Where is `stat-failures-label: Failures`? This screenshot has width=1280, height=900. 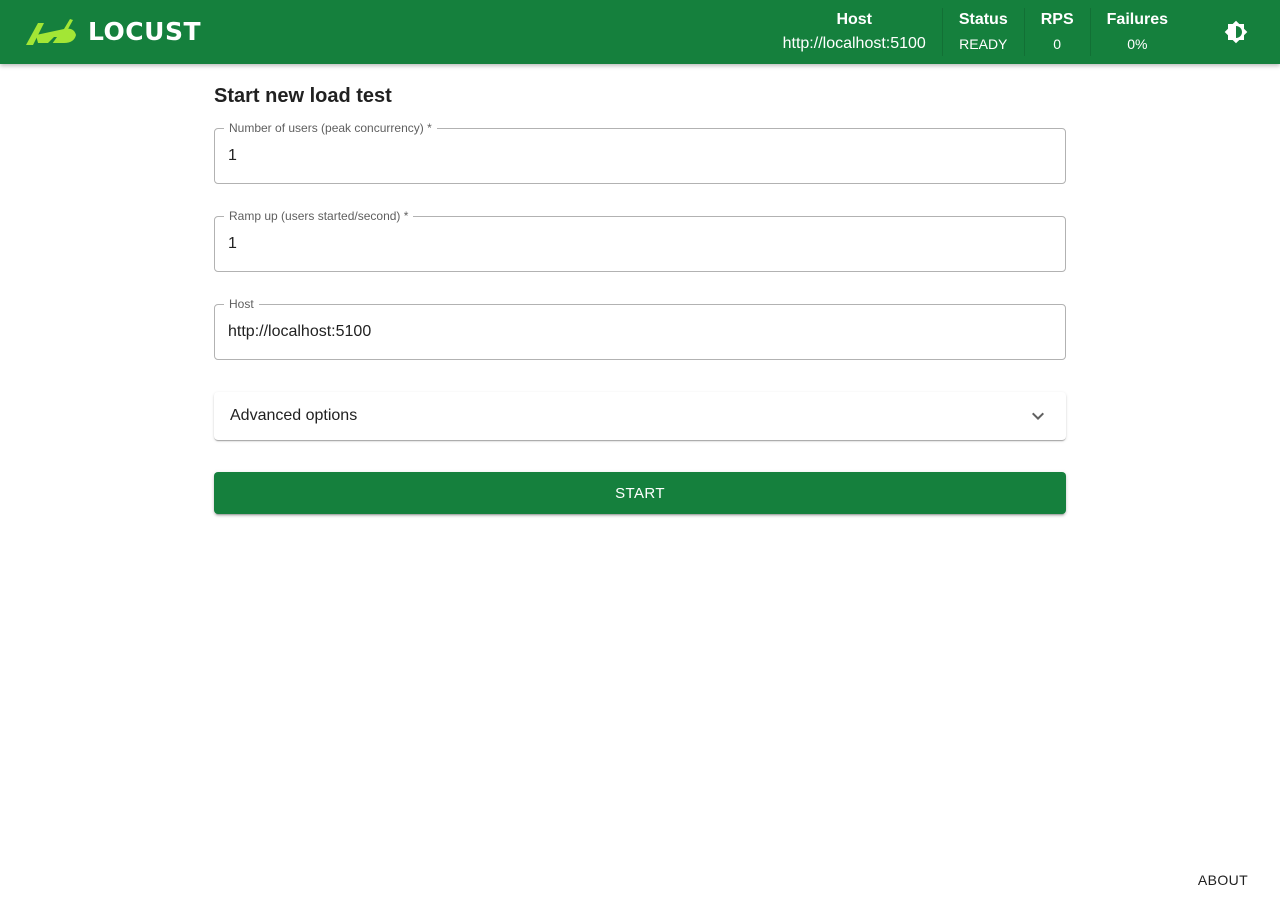
stat-failures-label: Failures is located at coordinates (1137, 19).